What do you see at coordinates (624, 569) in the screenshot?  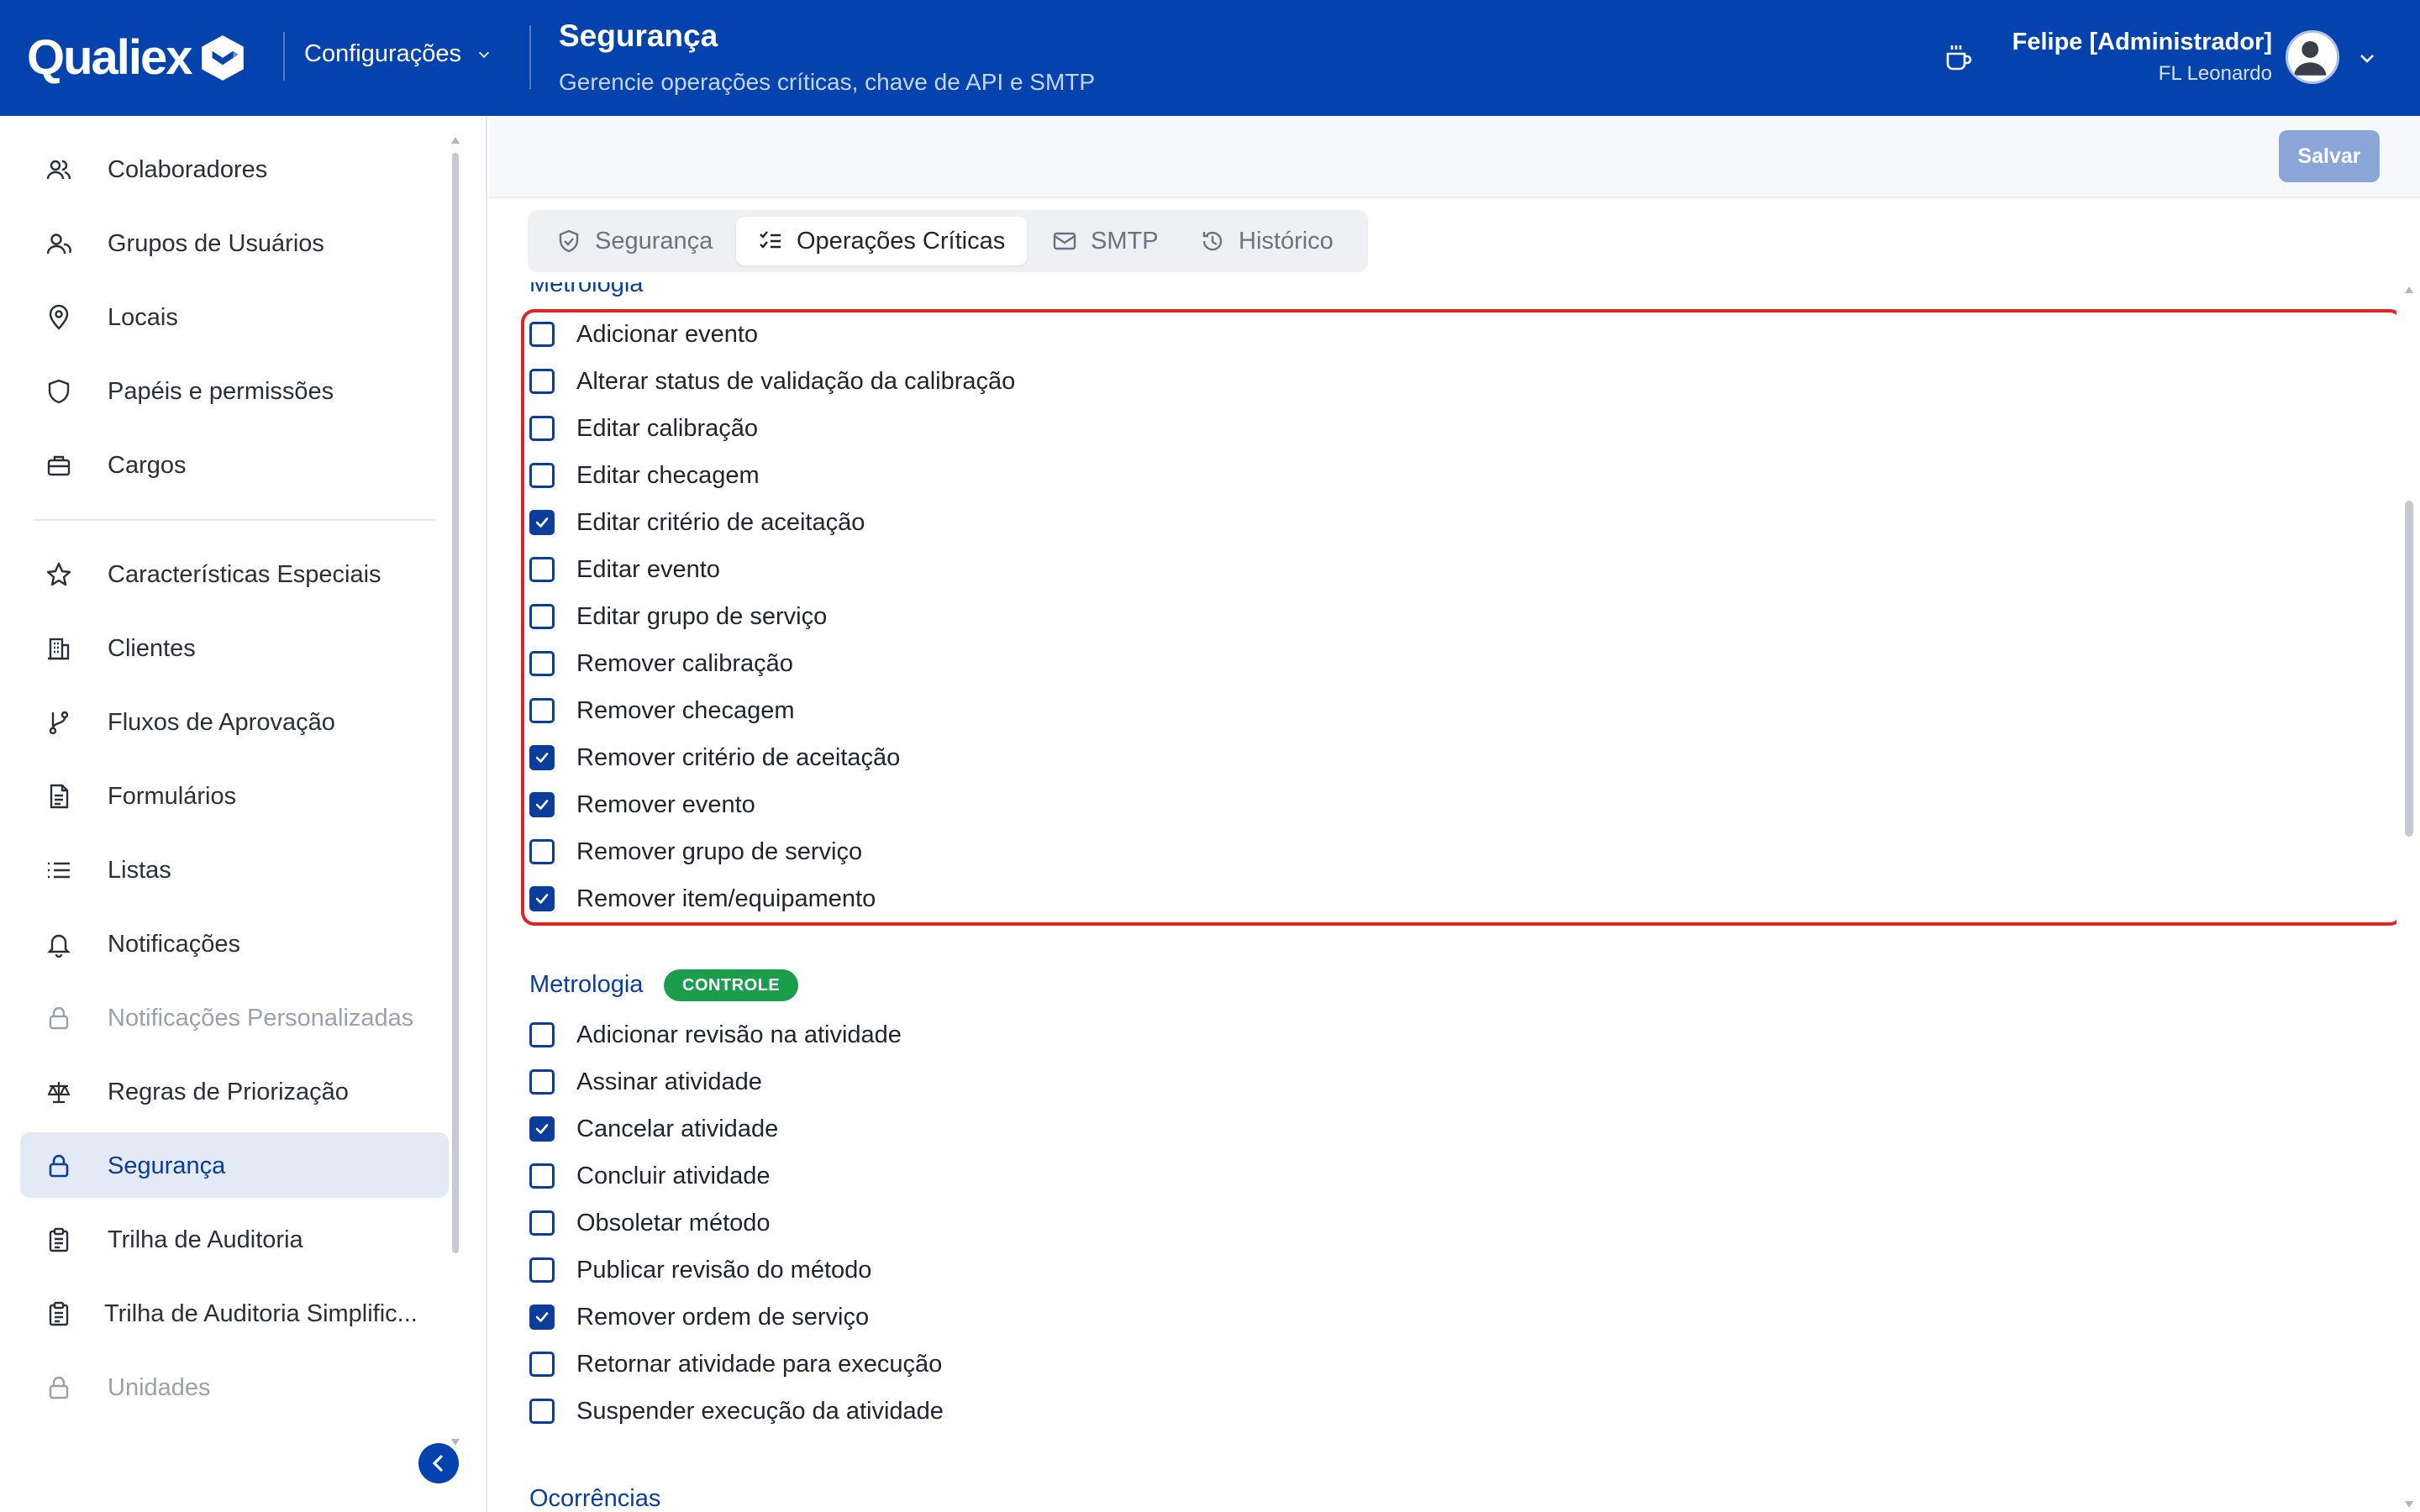 I see `checkbox-row: Editar evento` at bounding box center [624, 569].